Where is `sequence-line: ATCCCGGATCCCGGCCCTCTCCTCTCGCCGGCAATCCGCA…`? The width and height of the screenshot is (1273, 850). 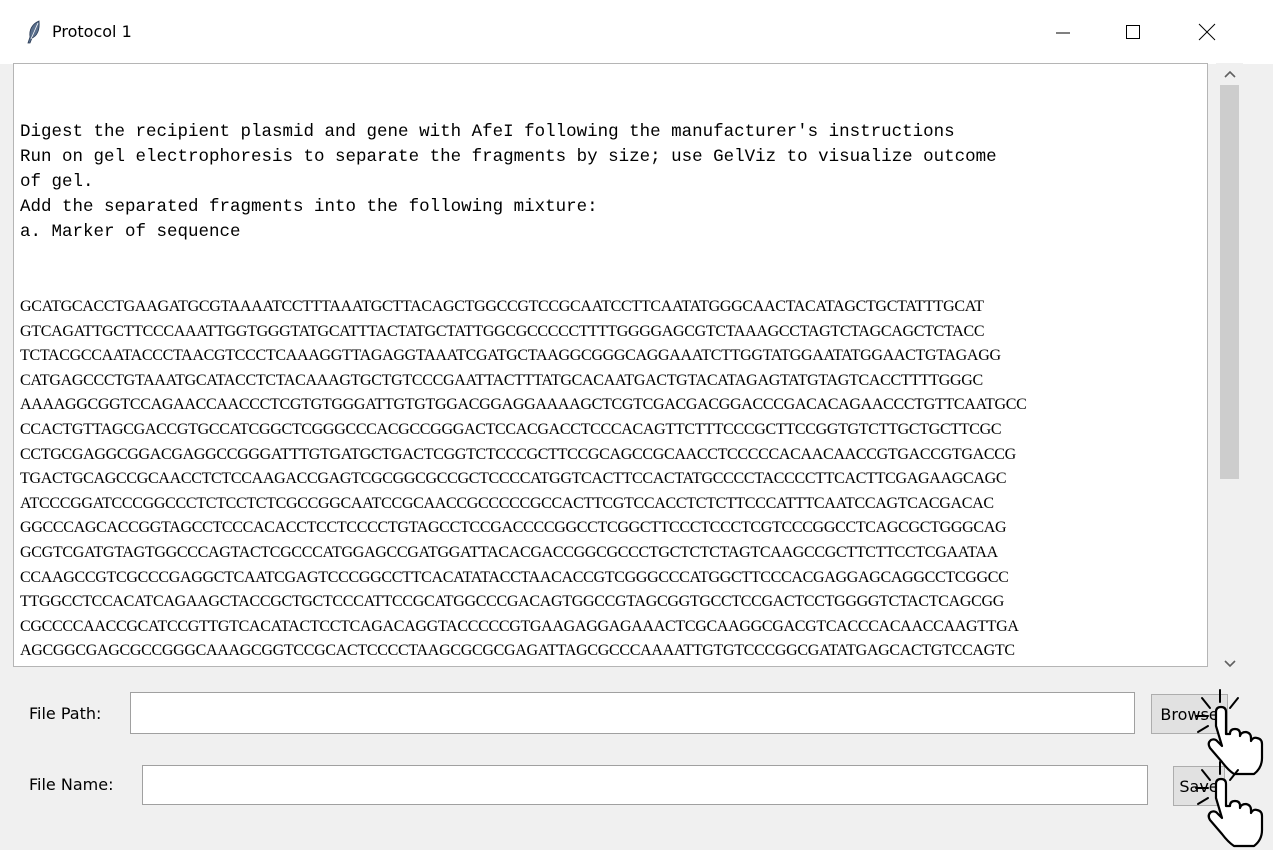 sequence-line: ATCCCGGATCCCGGCCCTCTCCTCTCGCCGGCAATCCGCA… is located at coordinates (507, 503).